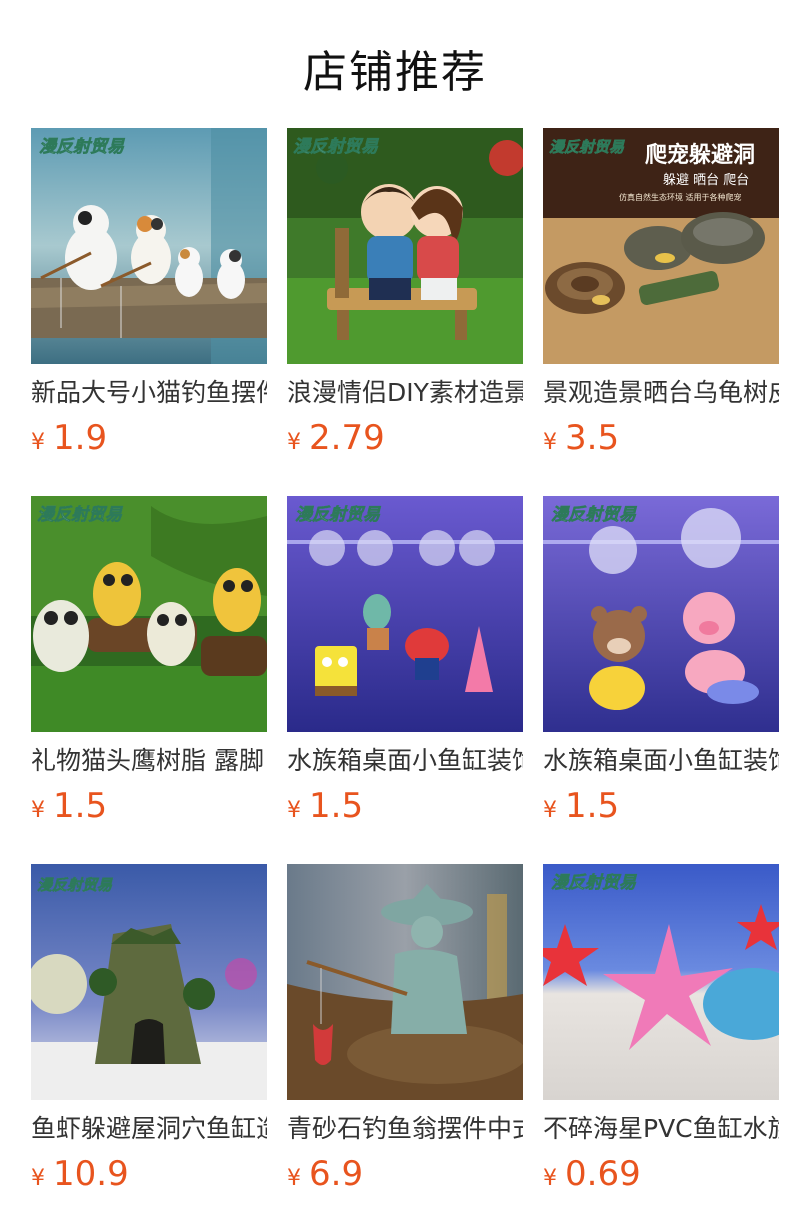 This screenshot has height=1232, width=790. I want to click on product-image-cartoon-floats: 漫反射贸易, so click(405, 614).